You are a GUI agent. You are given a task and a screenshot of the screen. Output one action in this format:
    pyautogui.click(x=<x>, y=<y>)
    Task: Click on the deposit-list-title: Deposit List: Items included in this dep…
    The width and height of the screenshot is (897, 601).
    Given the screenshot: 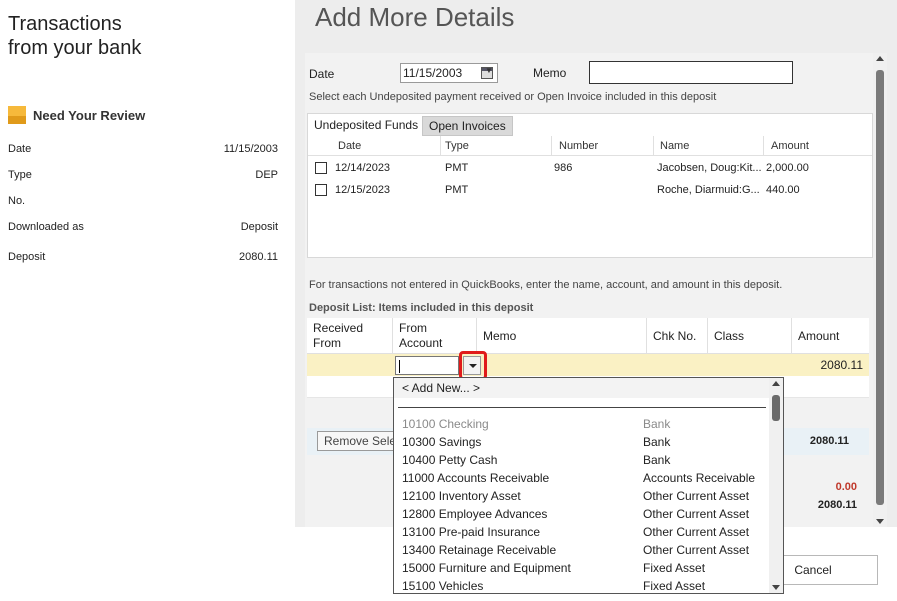 What is the action you would take?
    pyautogui.click(x=421, y=308)
    